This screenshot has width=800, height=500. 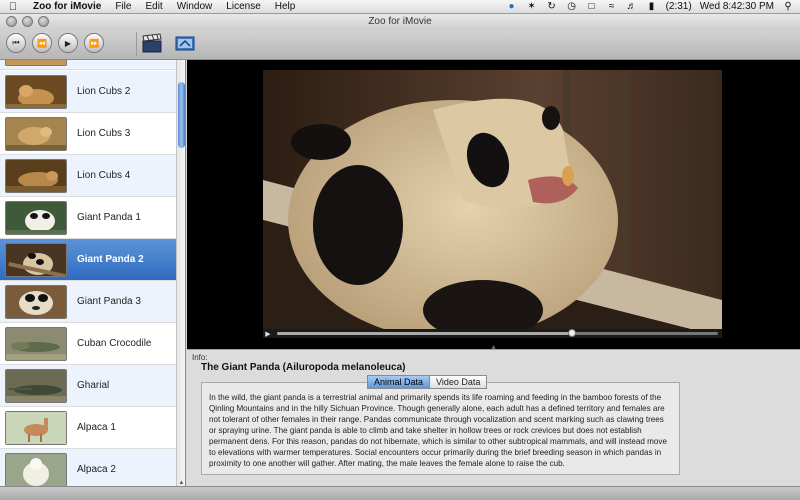 What do you see at coordinates (96, 469) in the screenshot?
I see `clip-label: Alpaca 2` at bounding box center [96, 469].